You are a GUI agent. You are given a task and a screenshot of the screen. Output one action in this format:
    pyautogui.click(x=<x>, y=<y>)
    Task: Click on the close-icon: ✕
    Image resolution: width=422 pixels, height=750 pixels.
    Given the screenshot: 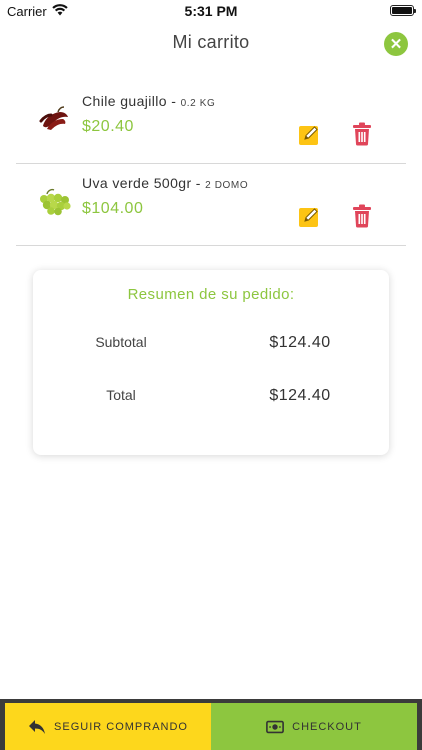 What is the action you would take?
    pyautogui.click(x=396, y=44)
    